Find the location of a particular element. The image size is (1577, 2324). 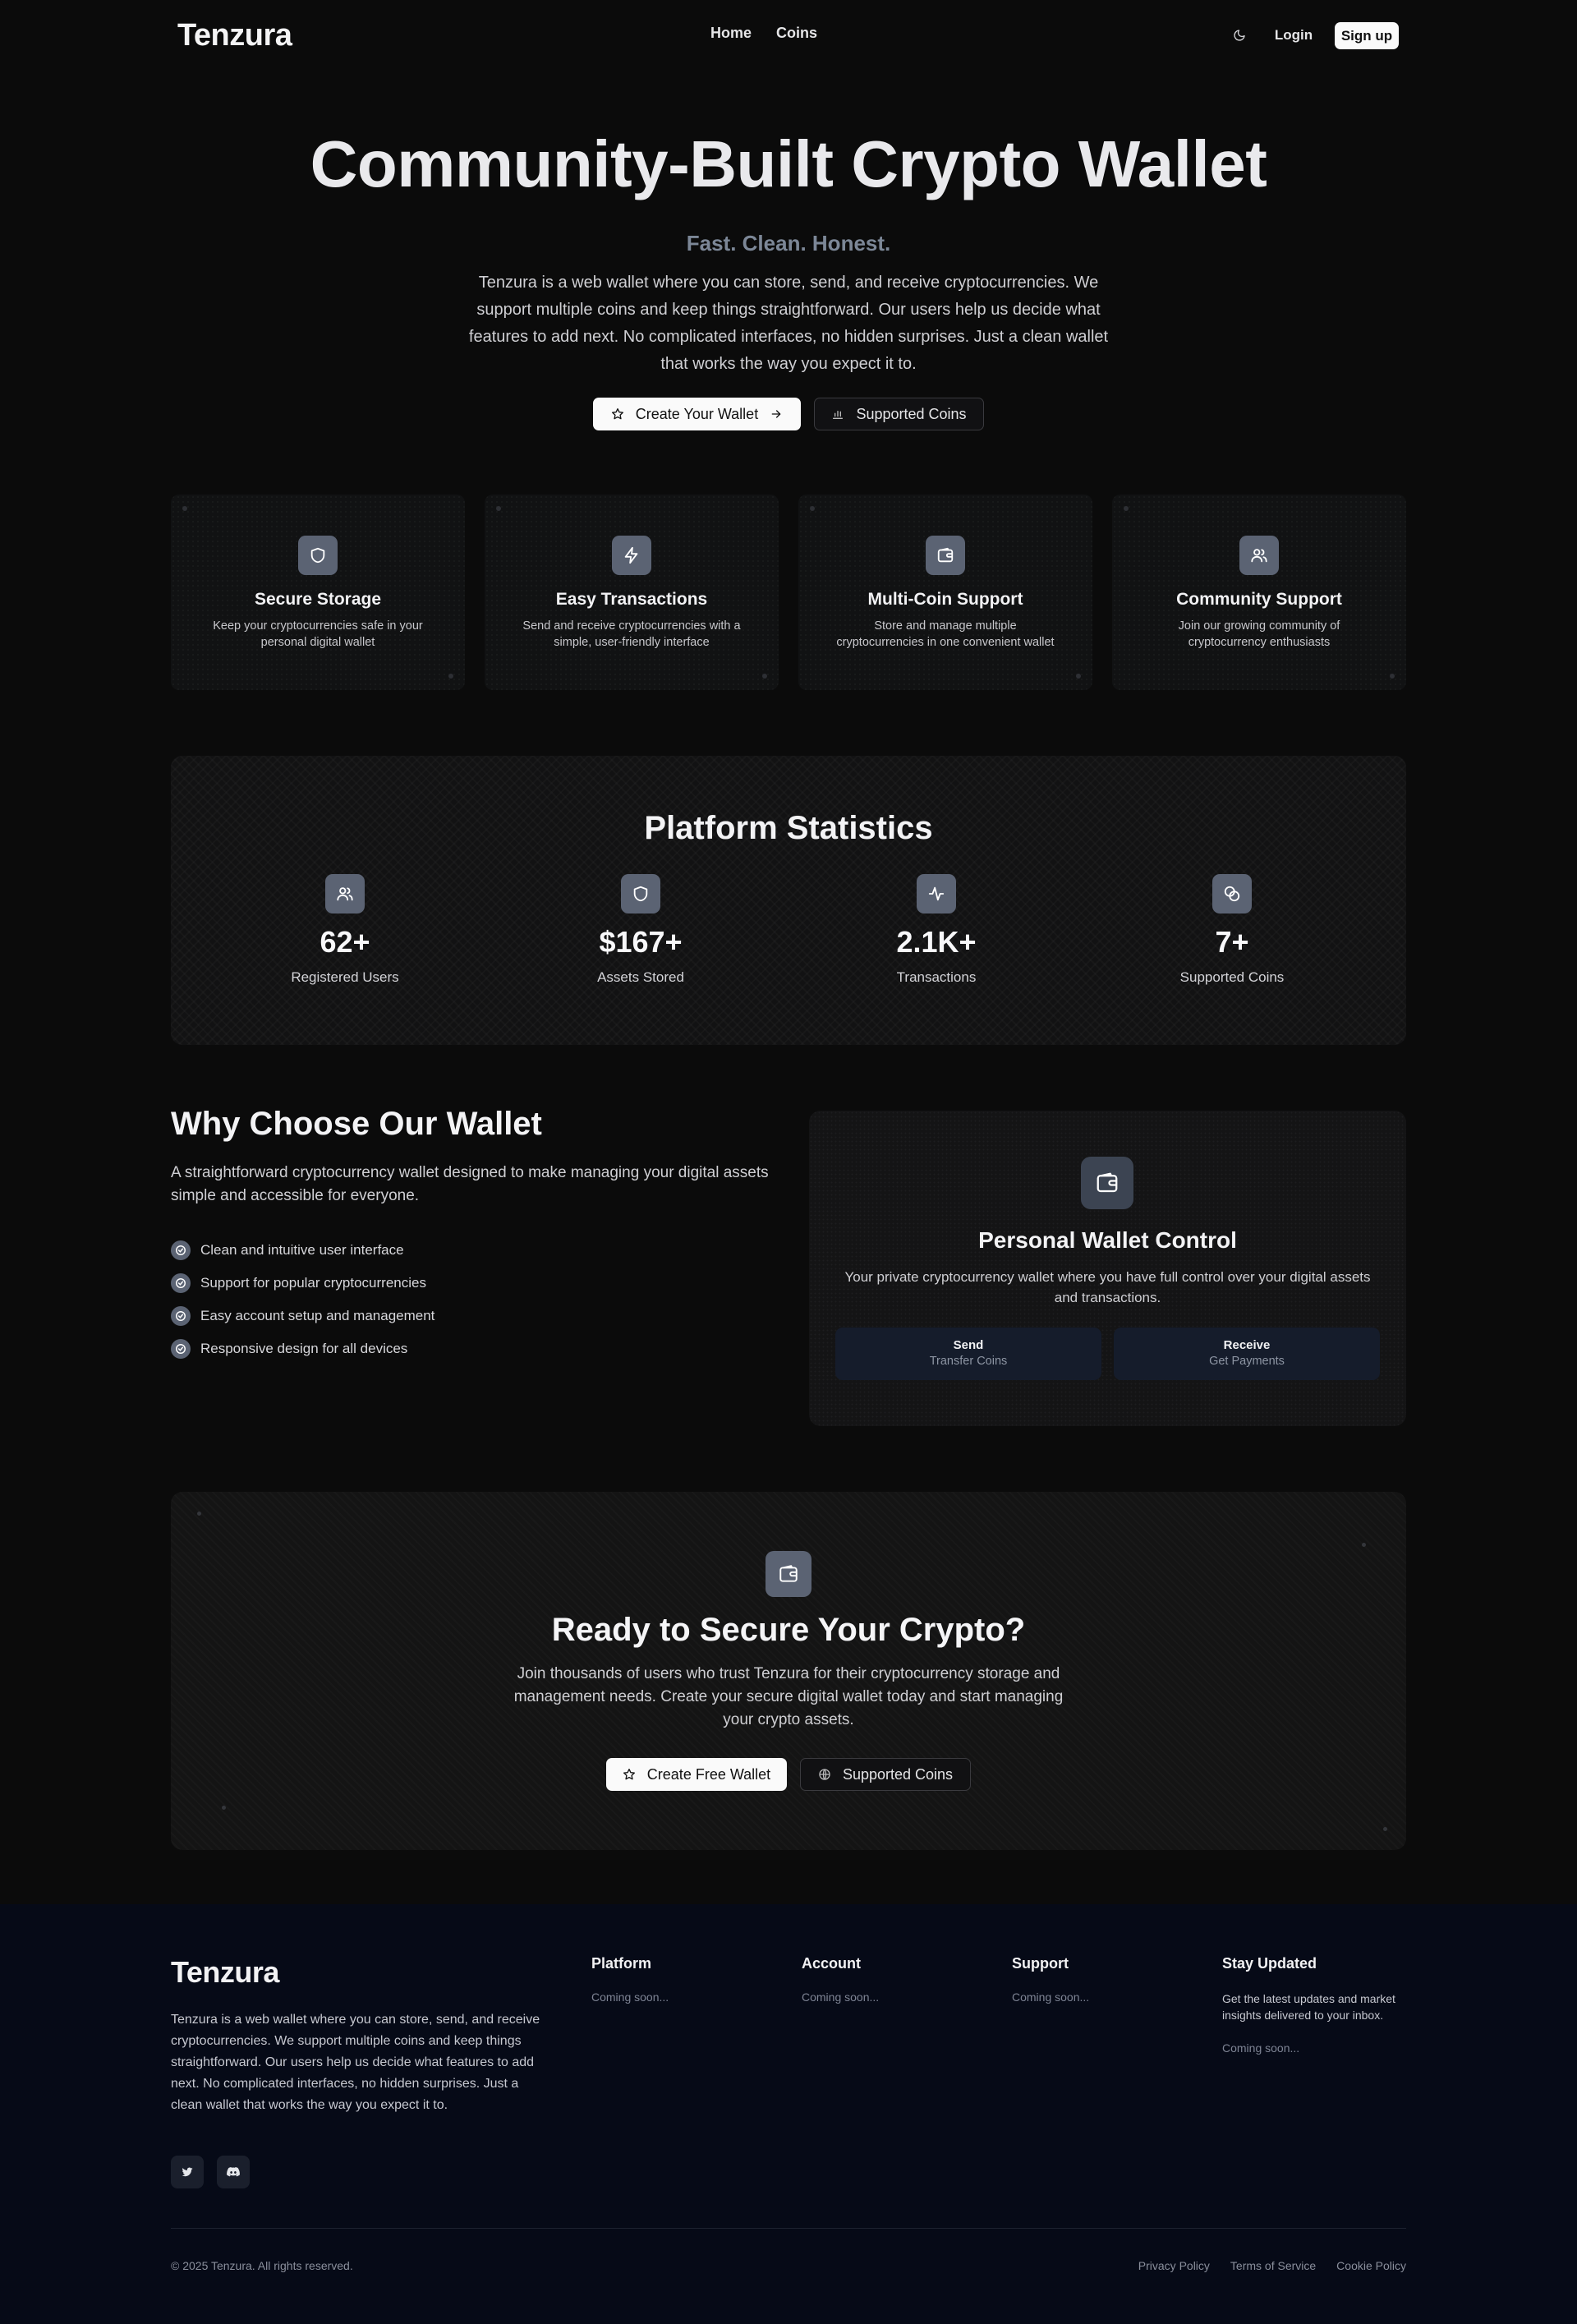

privacy-policy-link: Privacy Policy is located at coordinates (1174, 2265).